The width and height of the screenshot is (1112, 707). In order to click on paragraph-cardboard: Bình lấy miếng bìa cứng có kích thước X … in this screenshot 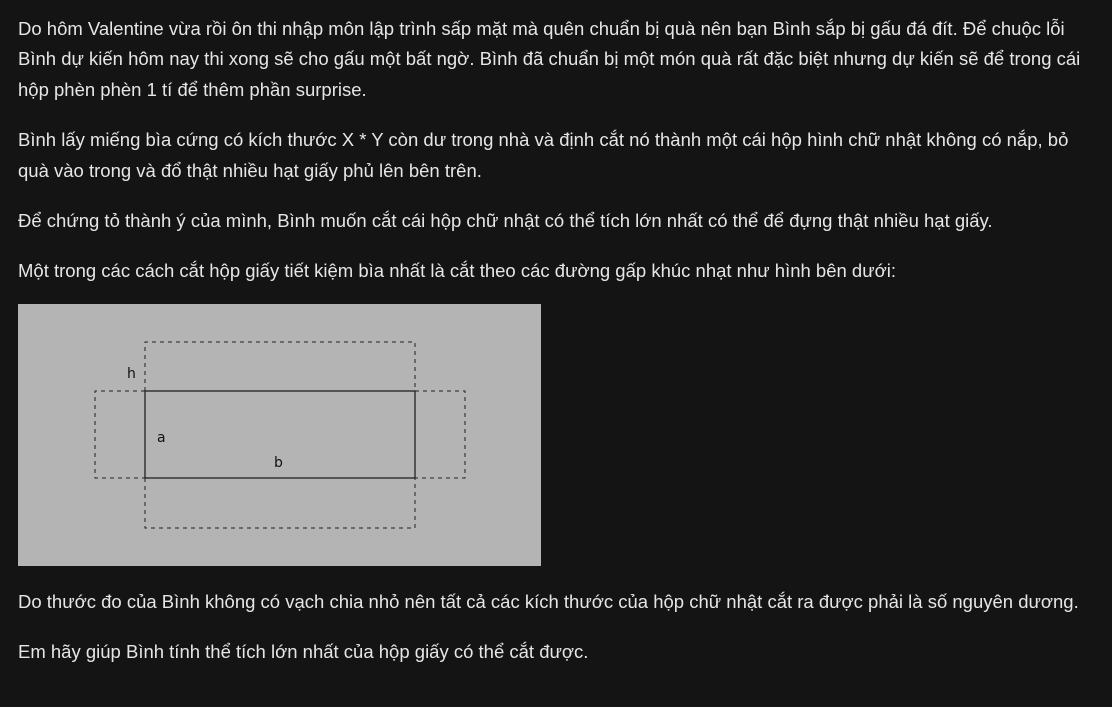, I will do `click(543, 155)`.